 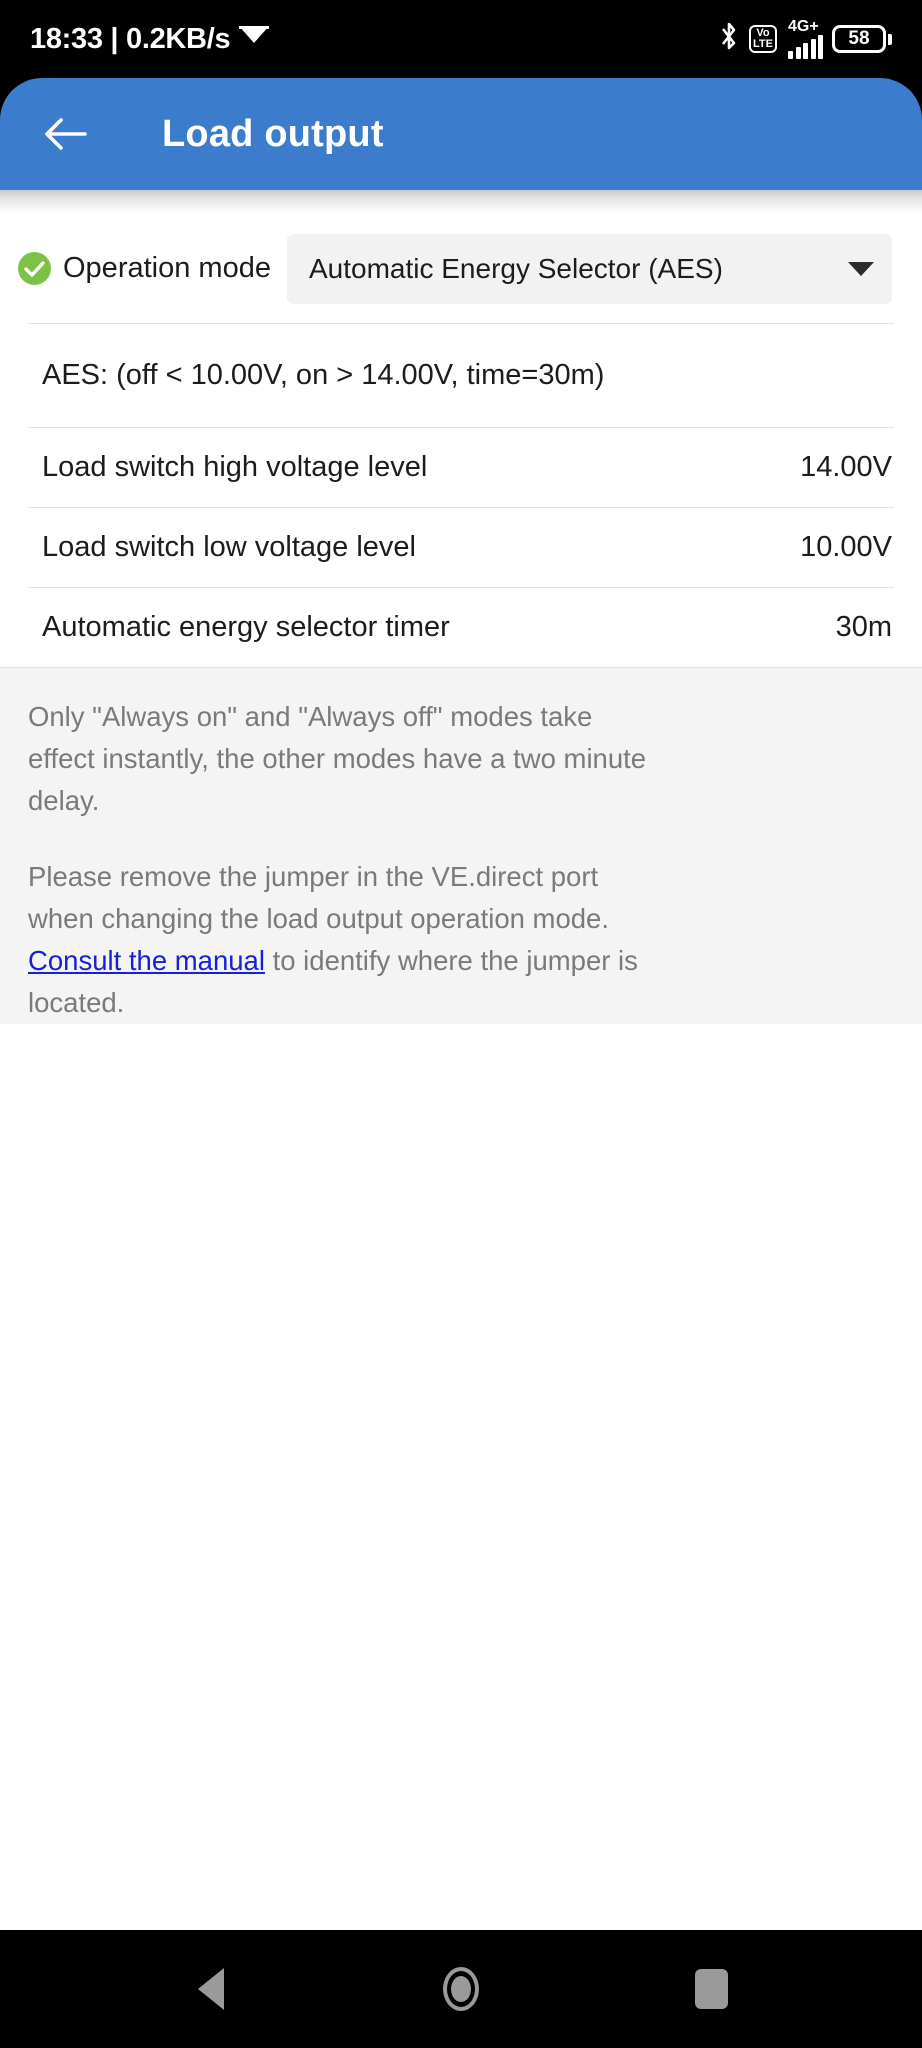 I want to click on consult-manual-link: Consult the manual, so click(x=146, y=960).